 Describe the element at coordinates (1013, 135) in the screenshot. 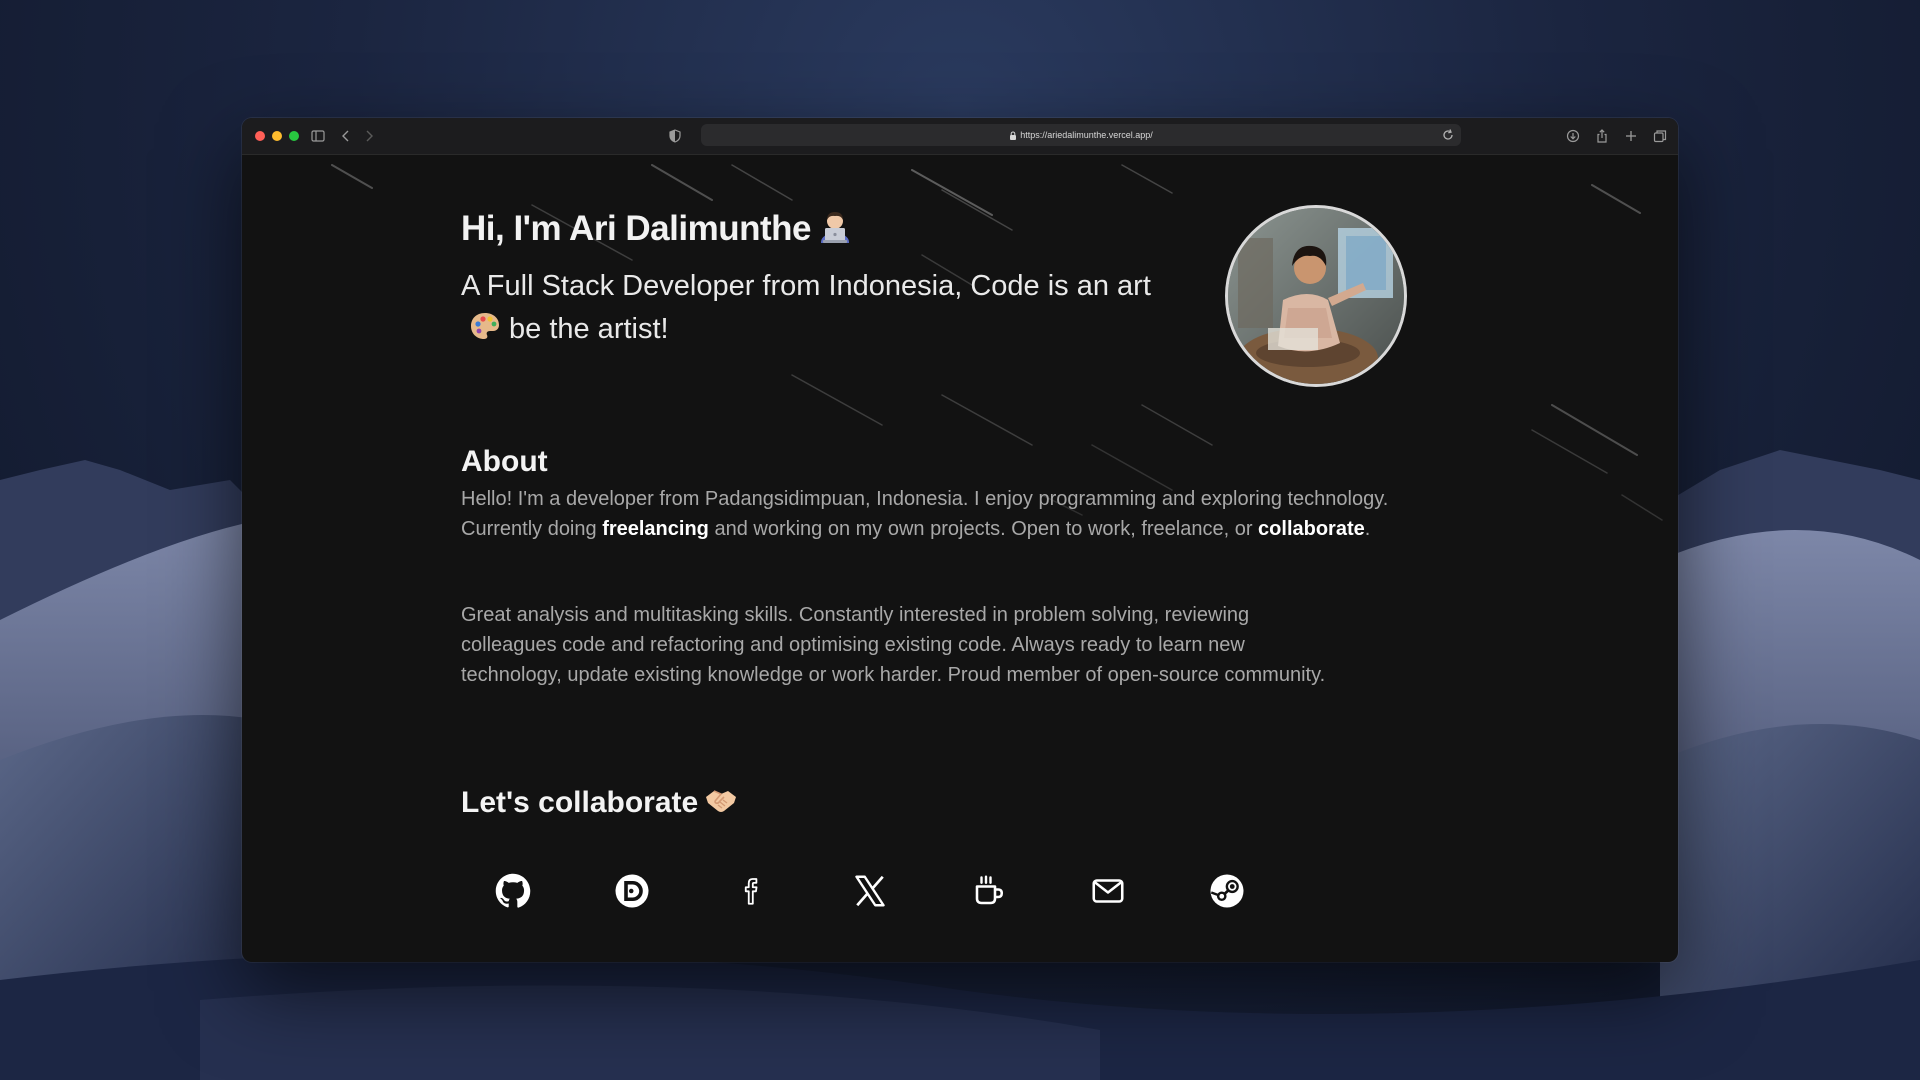

I see `lock-icon` at that location.